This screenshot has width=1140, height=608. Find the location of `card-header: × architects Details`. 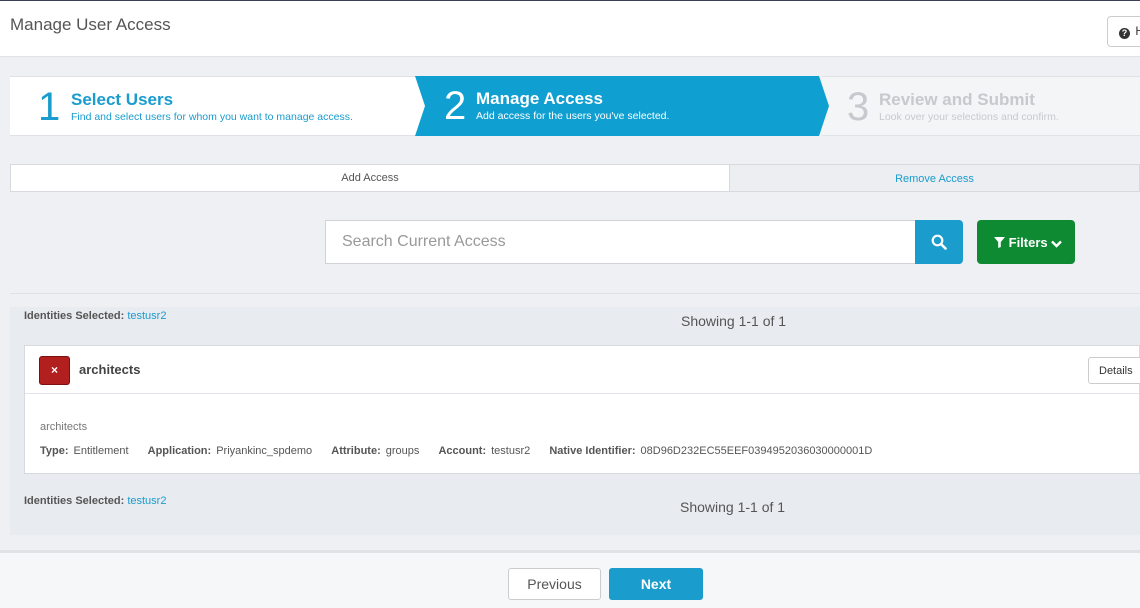

card-header: × architects Details is located at coordinates (582, 370).